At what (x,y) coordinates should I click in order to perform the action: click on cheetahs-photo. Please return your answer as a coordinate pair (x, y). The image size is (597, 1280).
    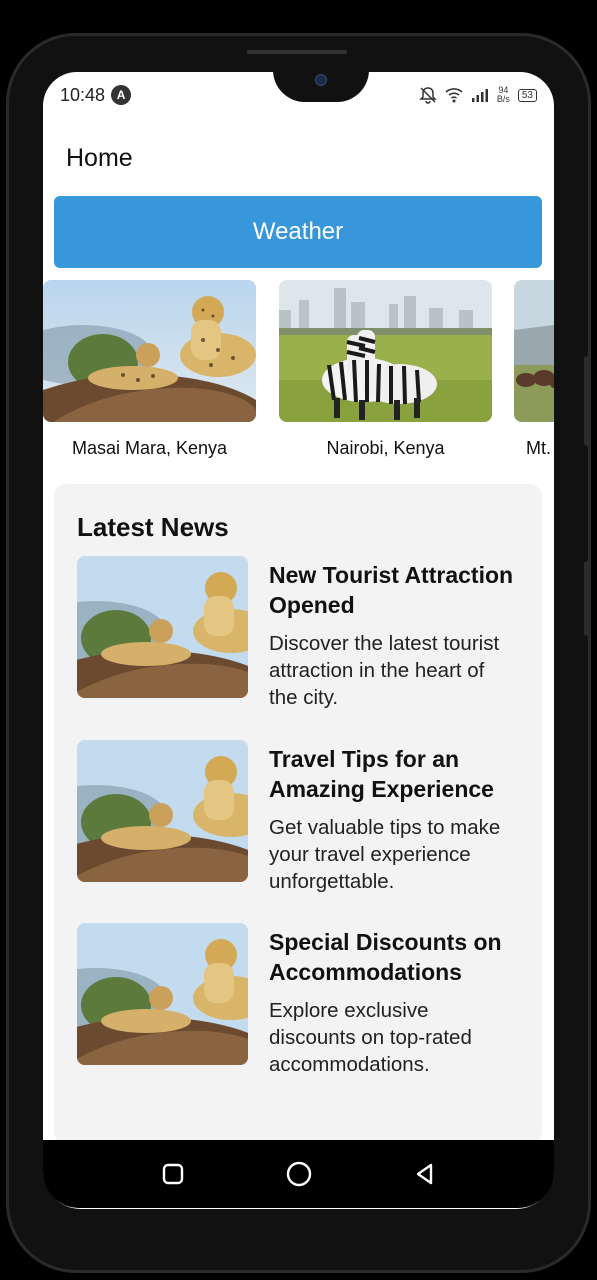
    Looking at the image, I should click on (149, 351).